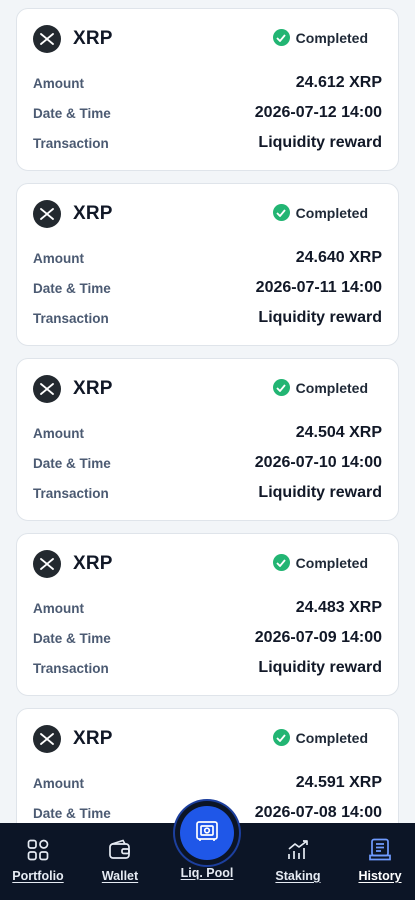 This screenshot has width=415, height=900. What do you see at coordinates (298, 867) in the screenshot?
I see `nav-staking: Staking` at bounding box center [298, 867].